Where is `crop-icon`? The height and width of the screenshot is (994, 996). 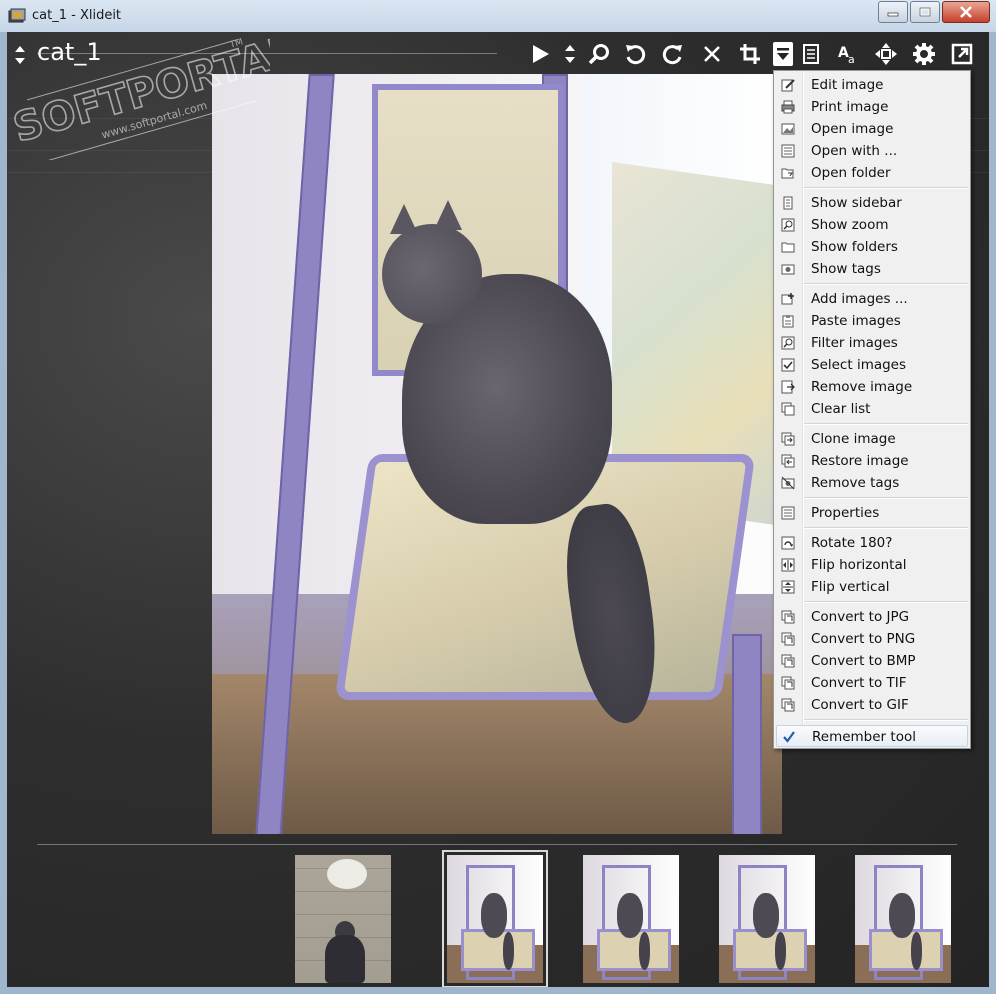 crop-icon is located at coordinates (750, 54).